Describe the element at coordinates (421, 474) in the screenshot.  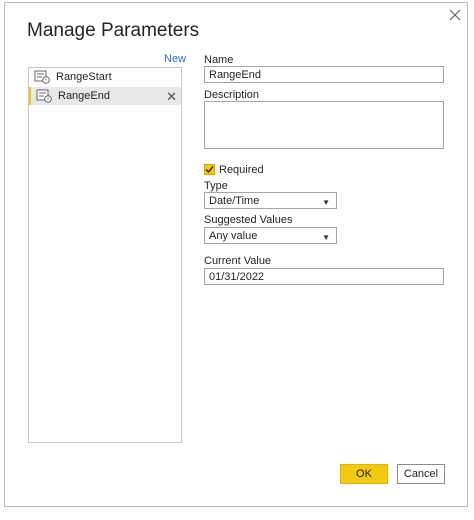
I see `cancel-button: Cancel` at that location.